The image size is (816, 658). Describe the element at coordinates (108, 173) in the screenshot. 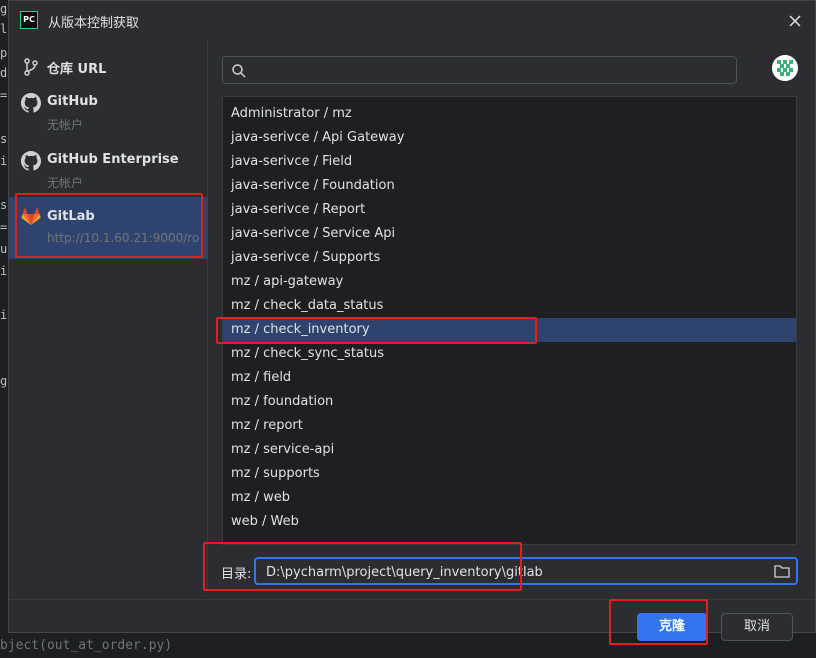

I see `sidebar-item-github-enterprise: GitHub Enterprise 无帐户` at that location.